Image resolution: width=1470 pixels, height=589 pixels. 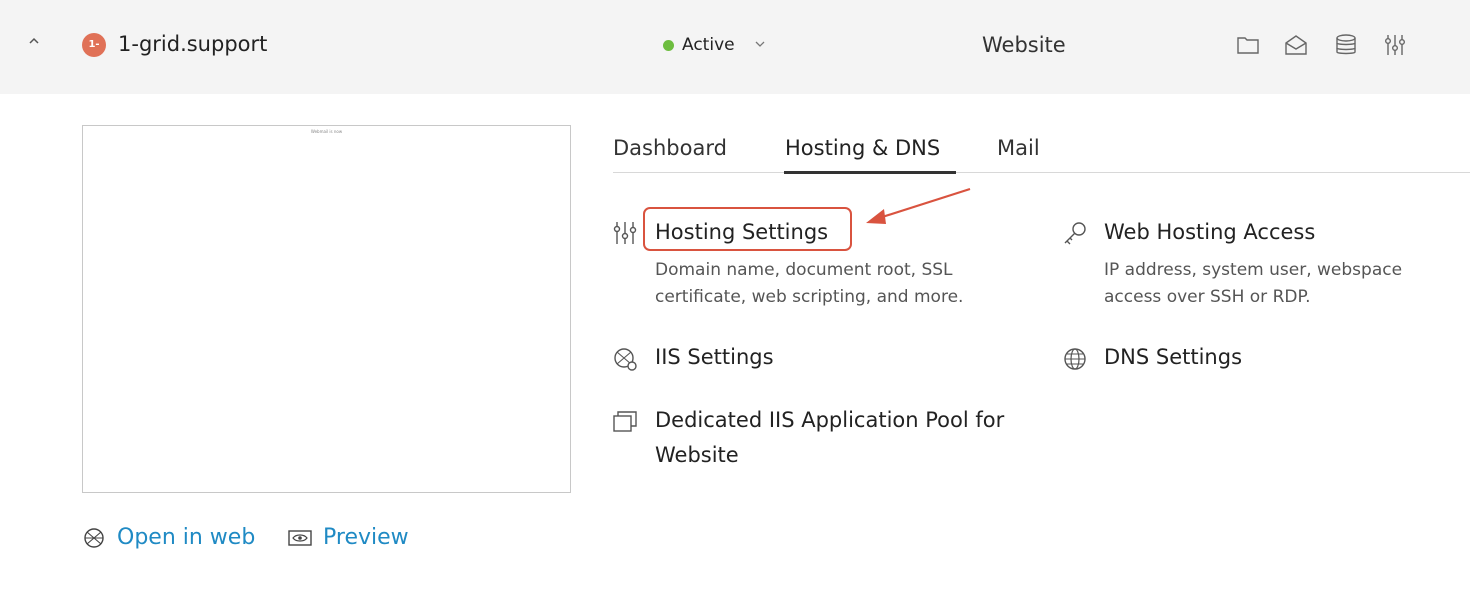 I want to click on tab-mail: Mail, so click(x=1018, y=148).